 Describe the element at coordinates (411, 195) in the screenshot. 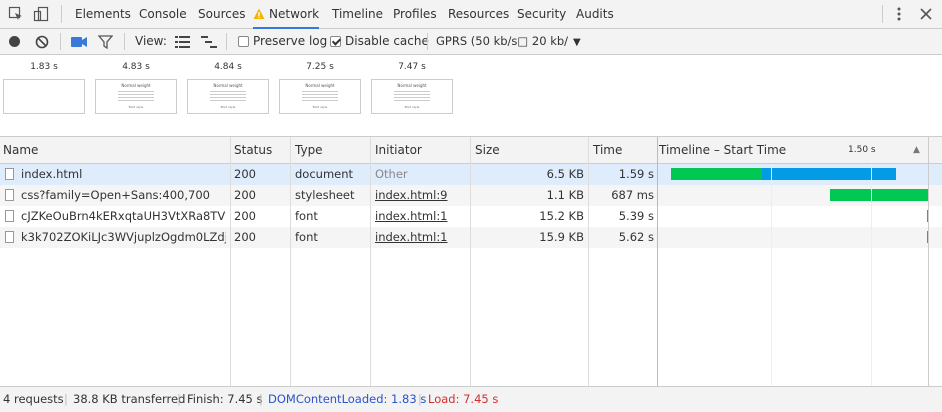

I see `initiator-link: index.html:9` at that location.